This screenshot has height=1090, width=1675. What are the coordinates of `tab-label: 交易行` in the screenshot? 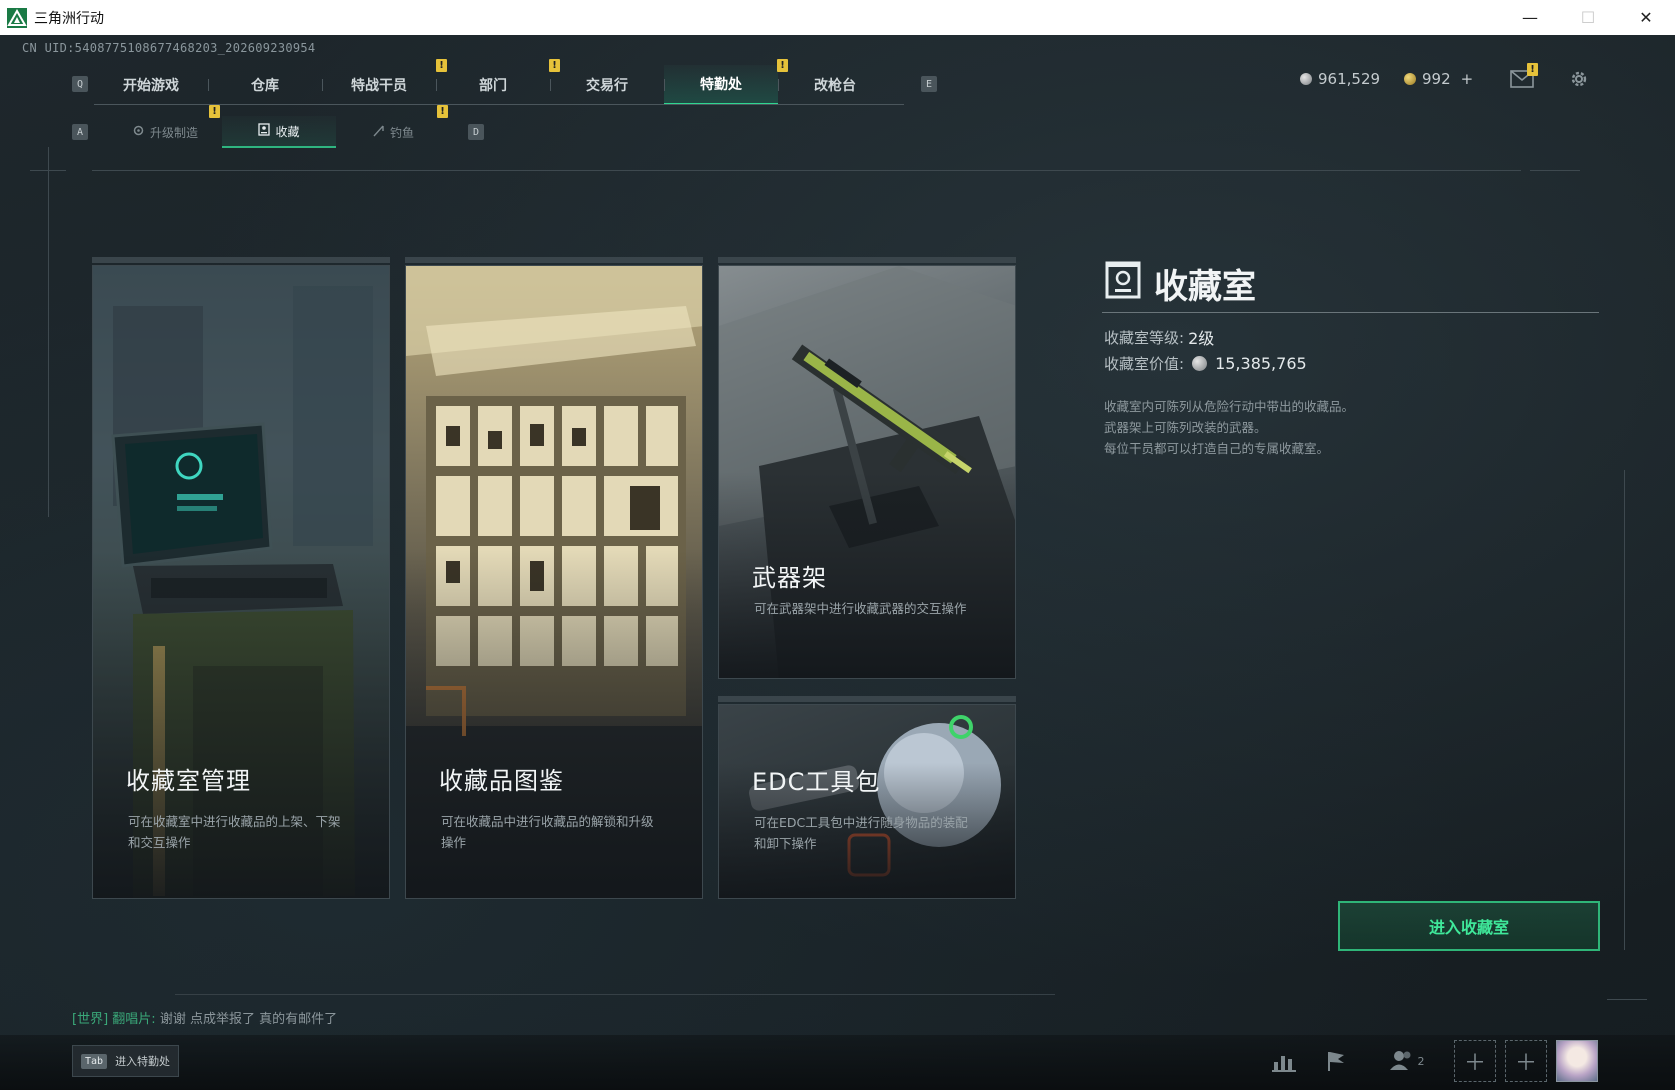 It's located at (607, 86).